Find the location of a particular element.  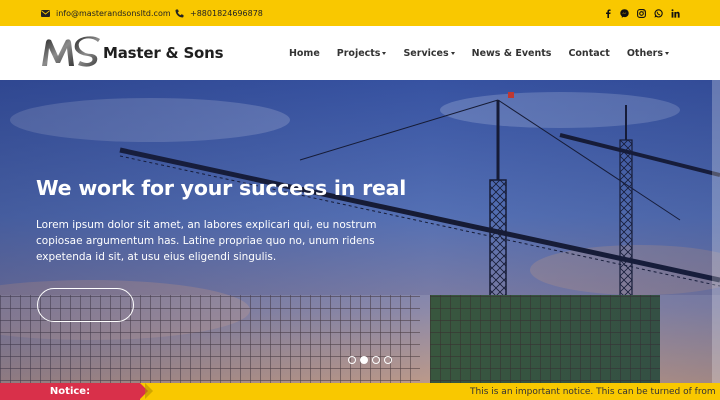

nav-services-label: Services is located at coordinates (426, 53).